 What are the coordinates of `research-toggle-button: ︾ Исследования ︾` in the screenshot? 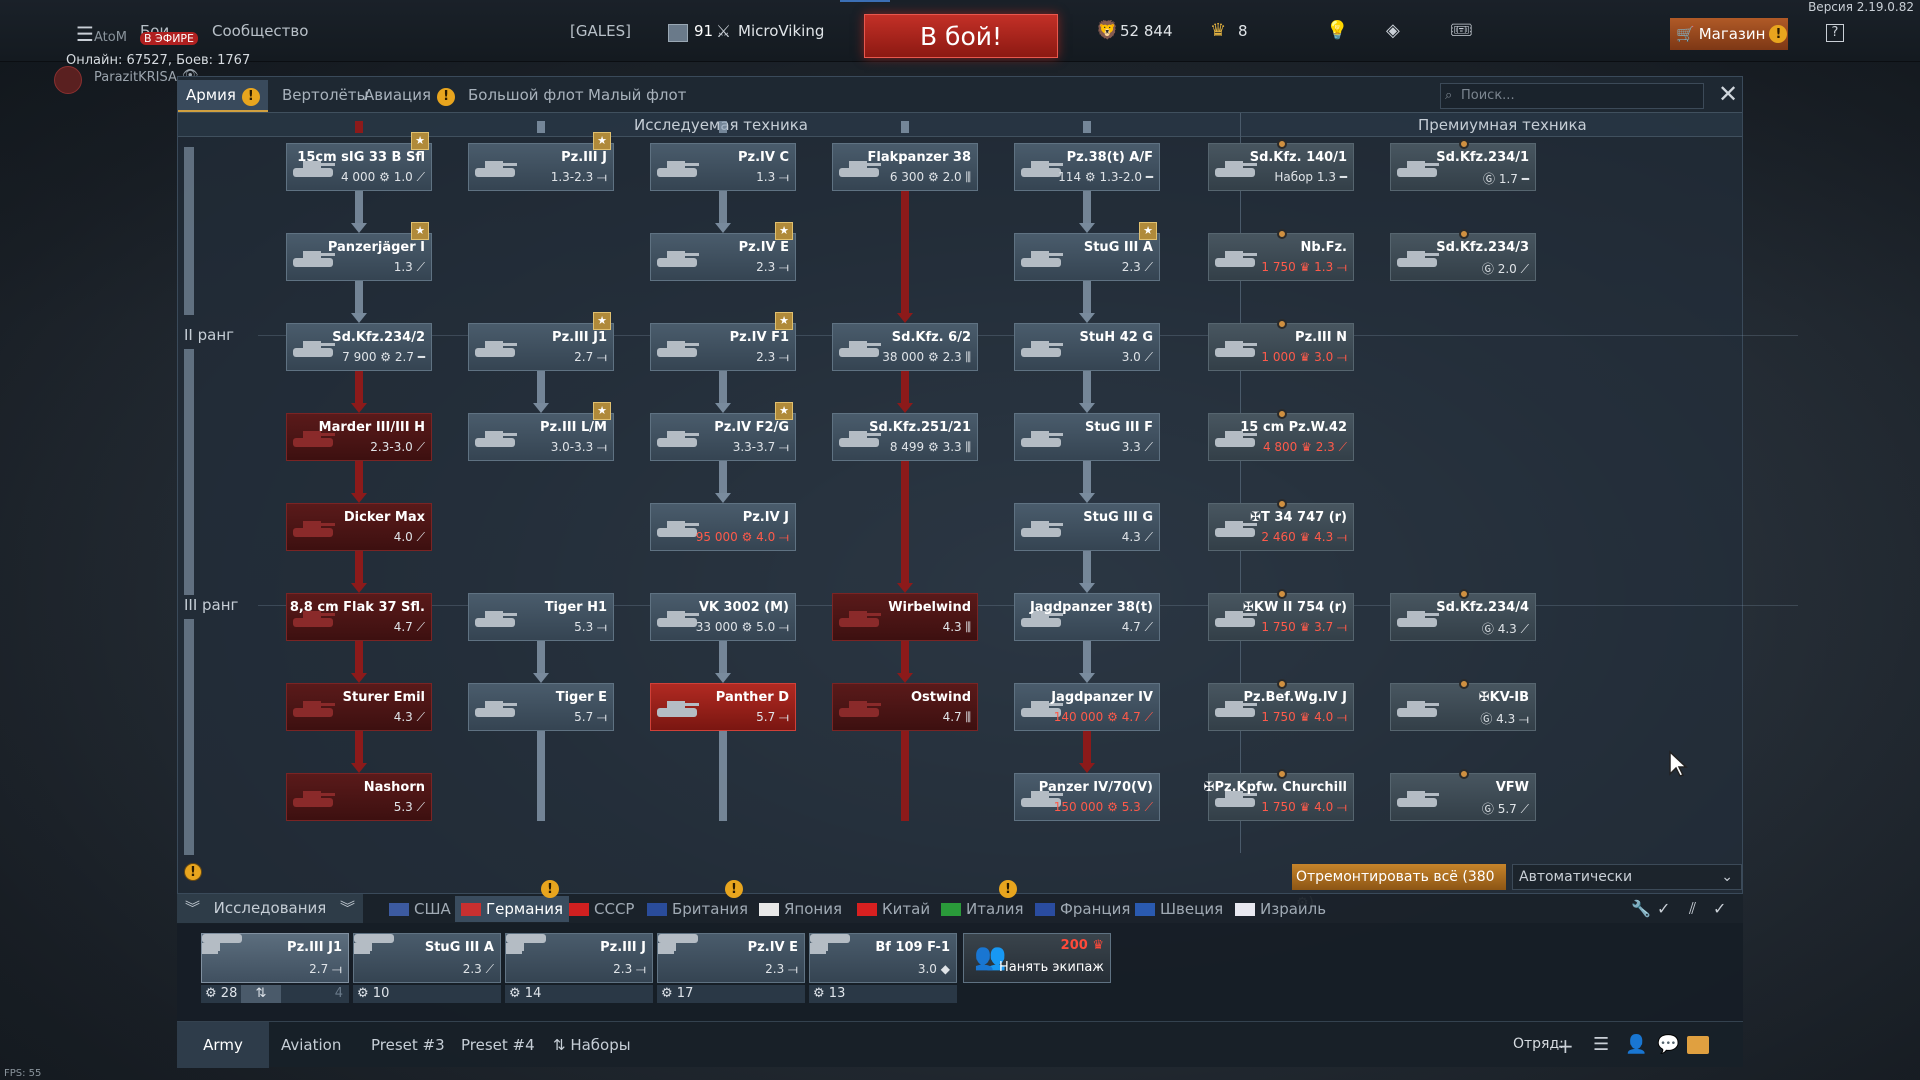 It's located at (270, 909).